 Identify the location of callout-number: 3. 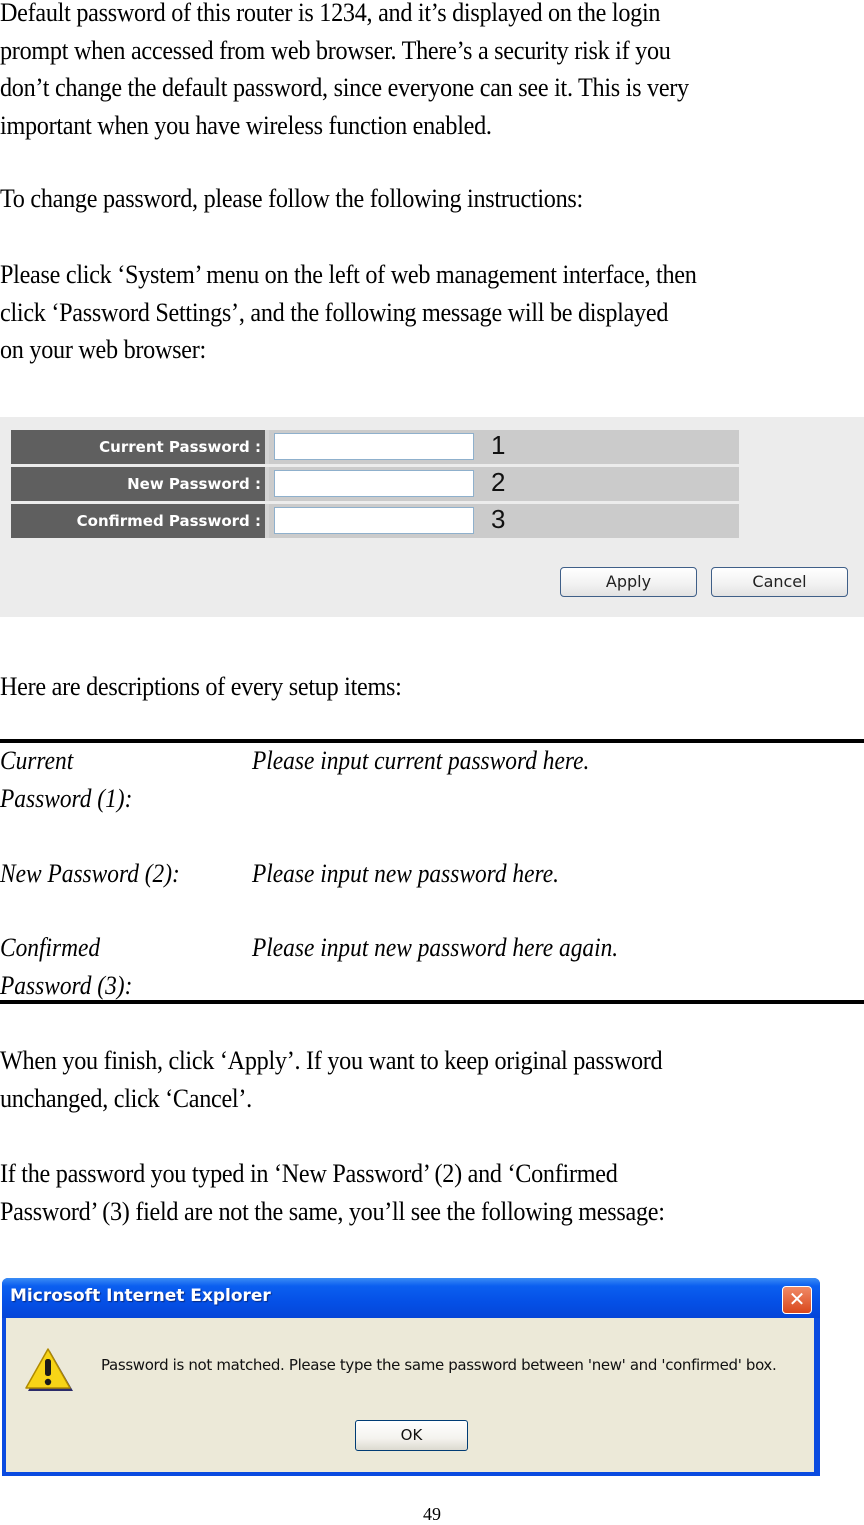
(498, 519).